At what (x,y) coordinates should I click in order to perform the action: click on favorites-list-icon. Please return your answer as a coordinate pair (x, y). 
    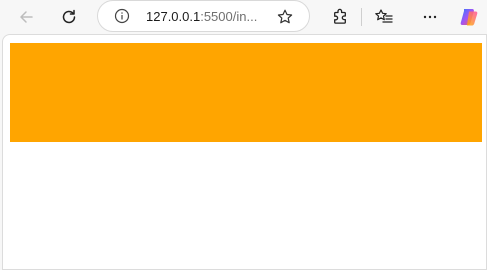
    Looking at the image, I should click on (384, 17).